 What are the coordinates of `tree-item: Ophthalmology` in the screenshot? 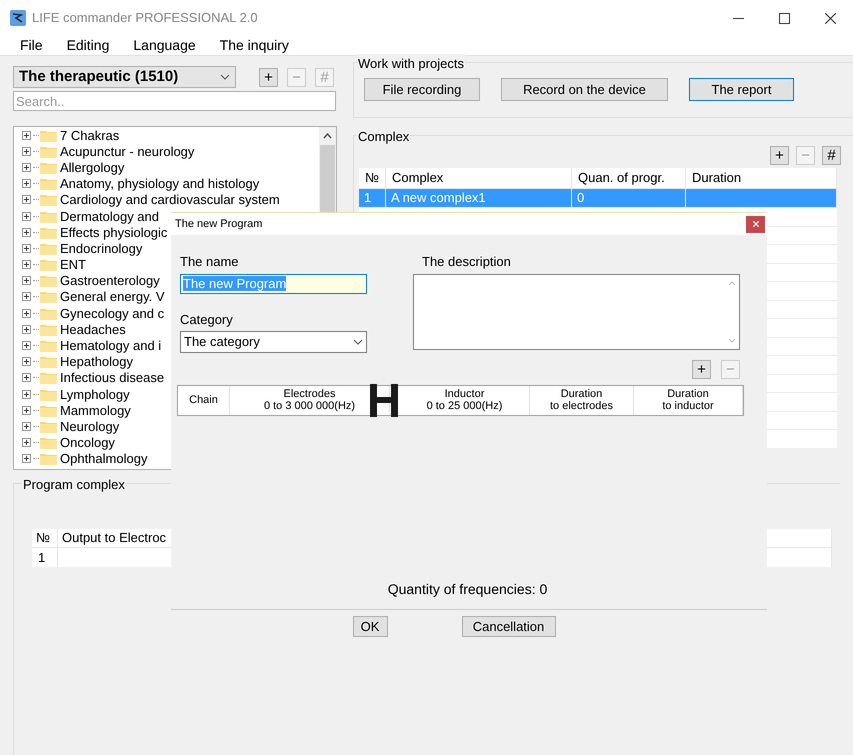 It's located at (104, 458).